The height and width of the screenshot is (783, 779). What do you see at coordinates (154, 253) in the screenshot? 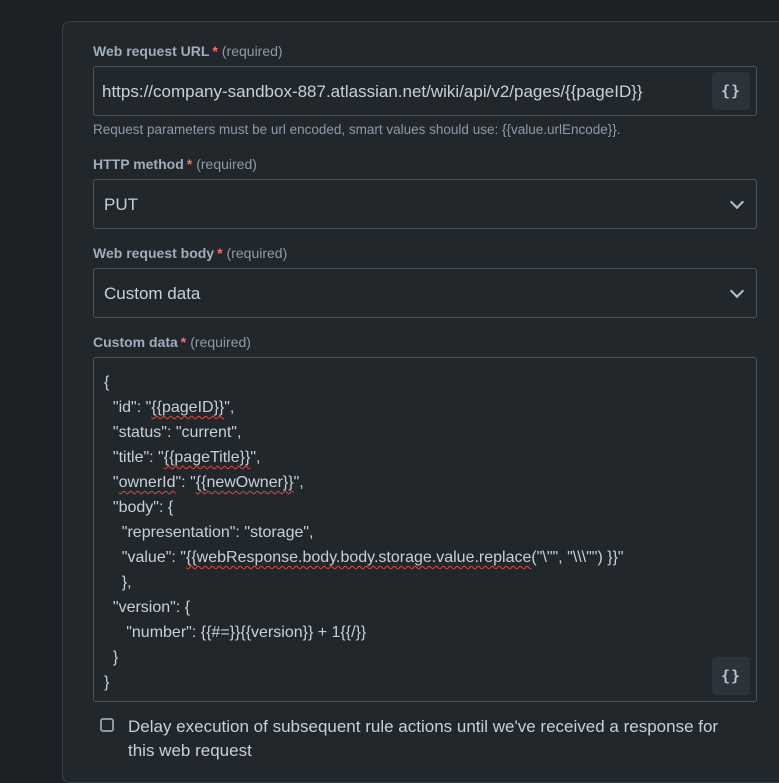
I see `body-label-text: Web request body` at bounding box center [154, 253].